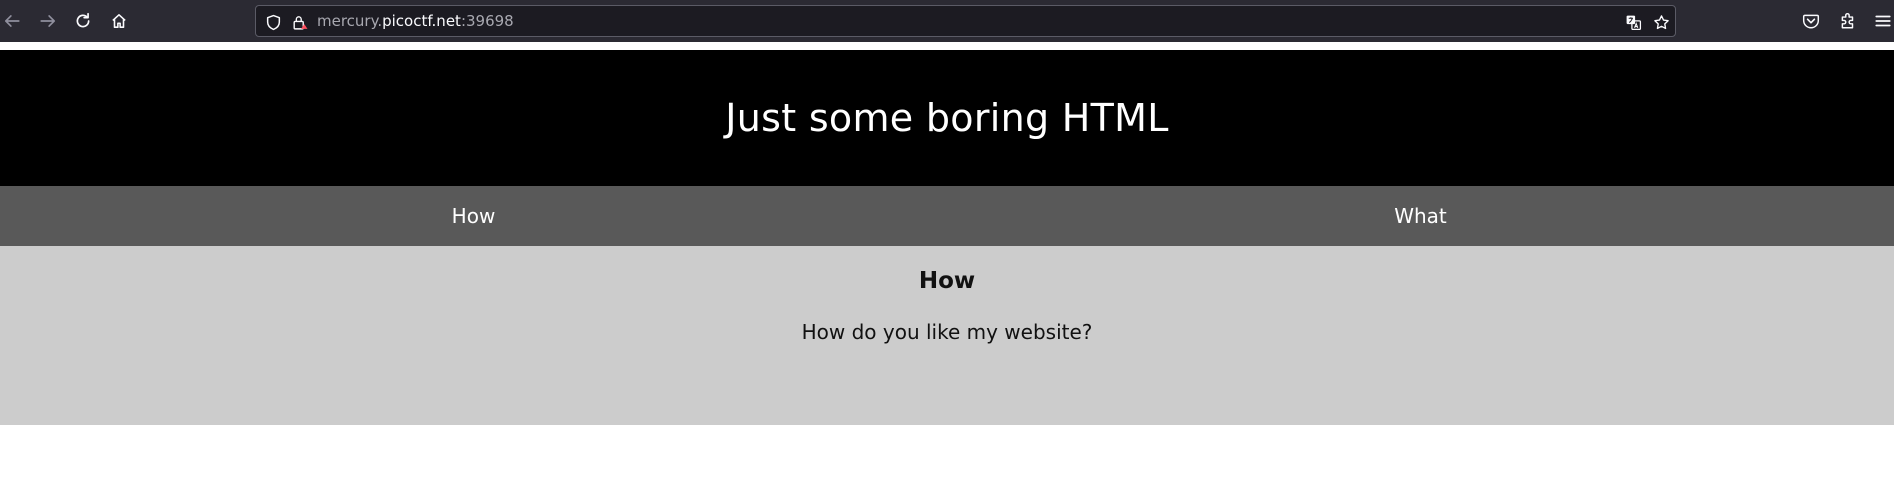 The width and height of the screenshot is (1894, 487). I want to click on lock-warning-icon, so click(299, 22).